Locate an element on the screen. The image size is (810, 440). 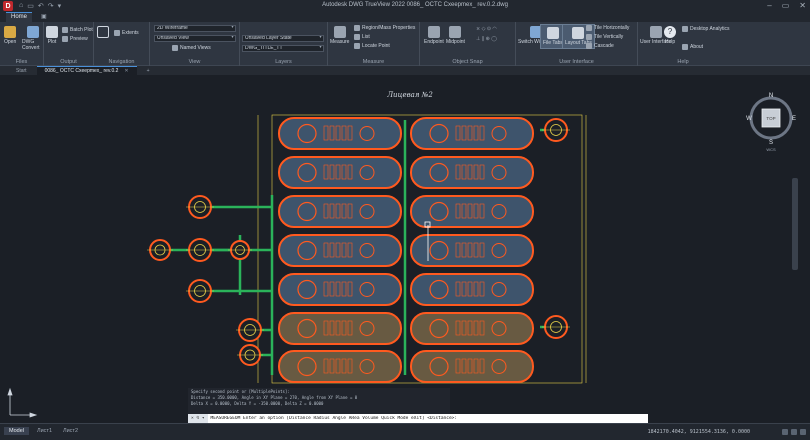
visual-style-dropdown: 2D Wireframe is located at coordinates (195, 28).